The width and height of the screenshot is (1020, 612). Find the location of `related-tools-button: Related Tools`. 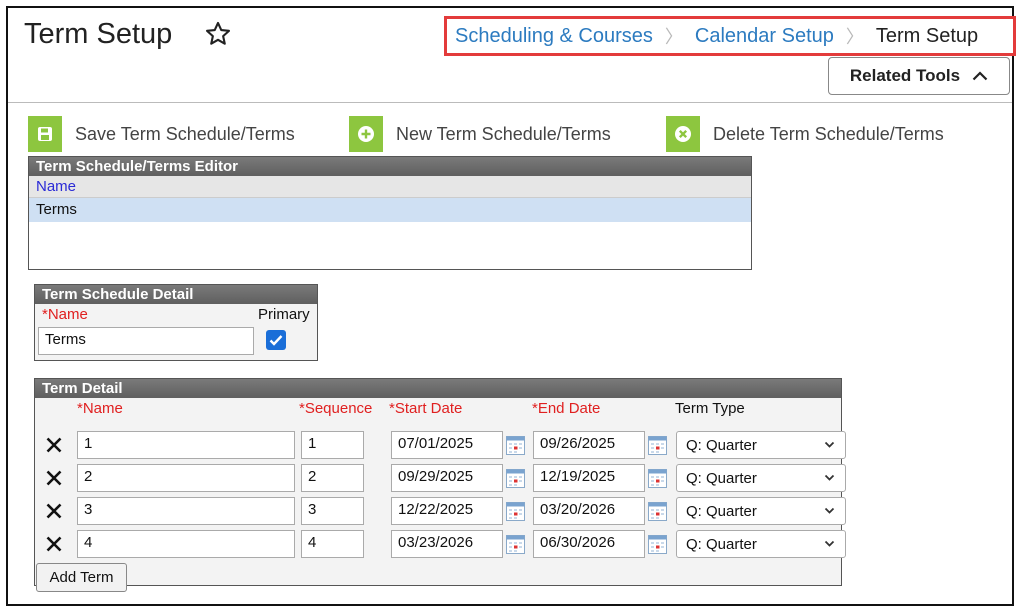

related-tools-button: Related Tools is located at coordinates (919, 76).